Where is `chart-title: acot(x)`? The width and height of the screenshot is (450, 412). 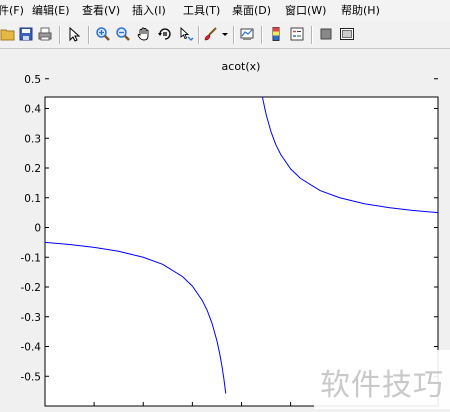 chart-title: acot(x) is located at coordinates (241, 66).